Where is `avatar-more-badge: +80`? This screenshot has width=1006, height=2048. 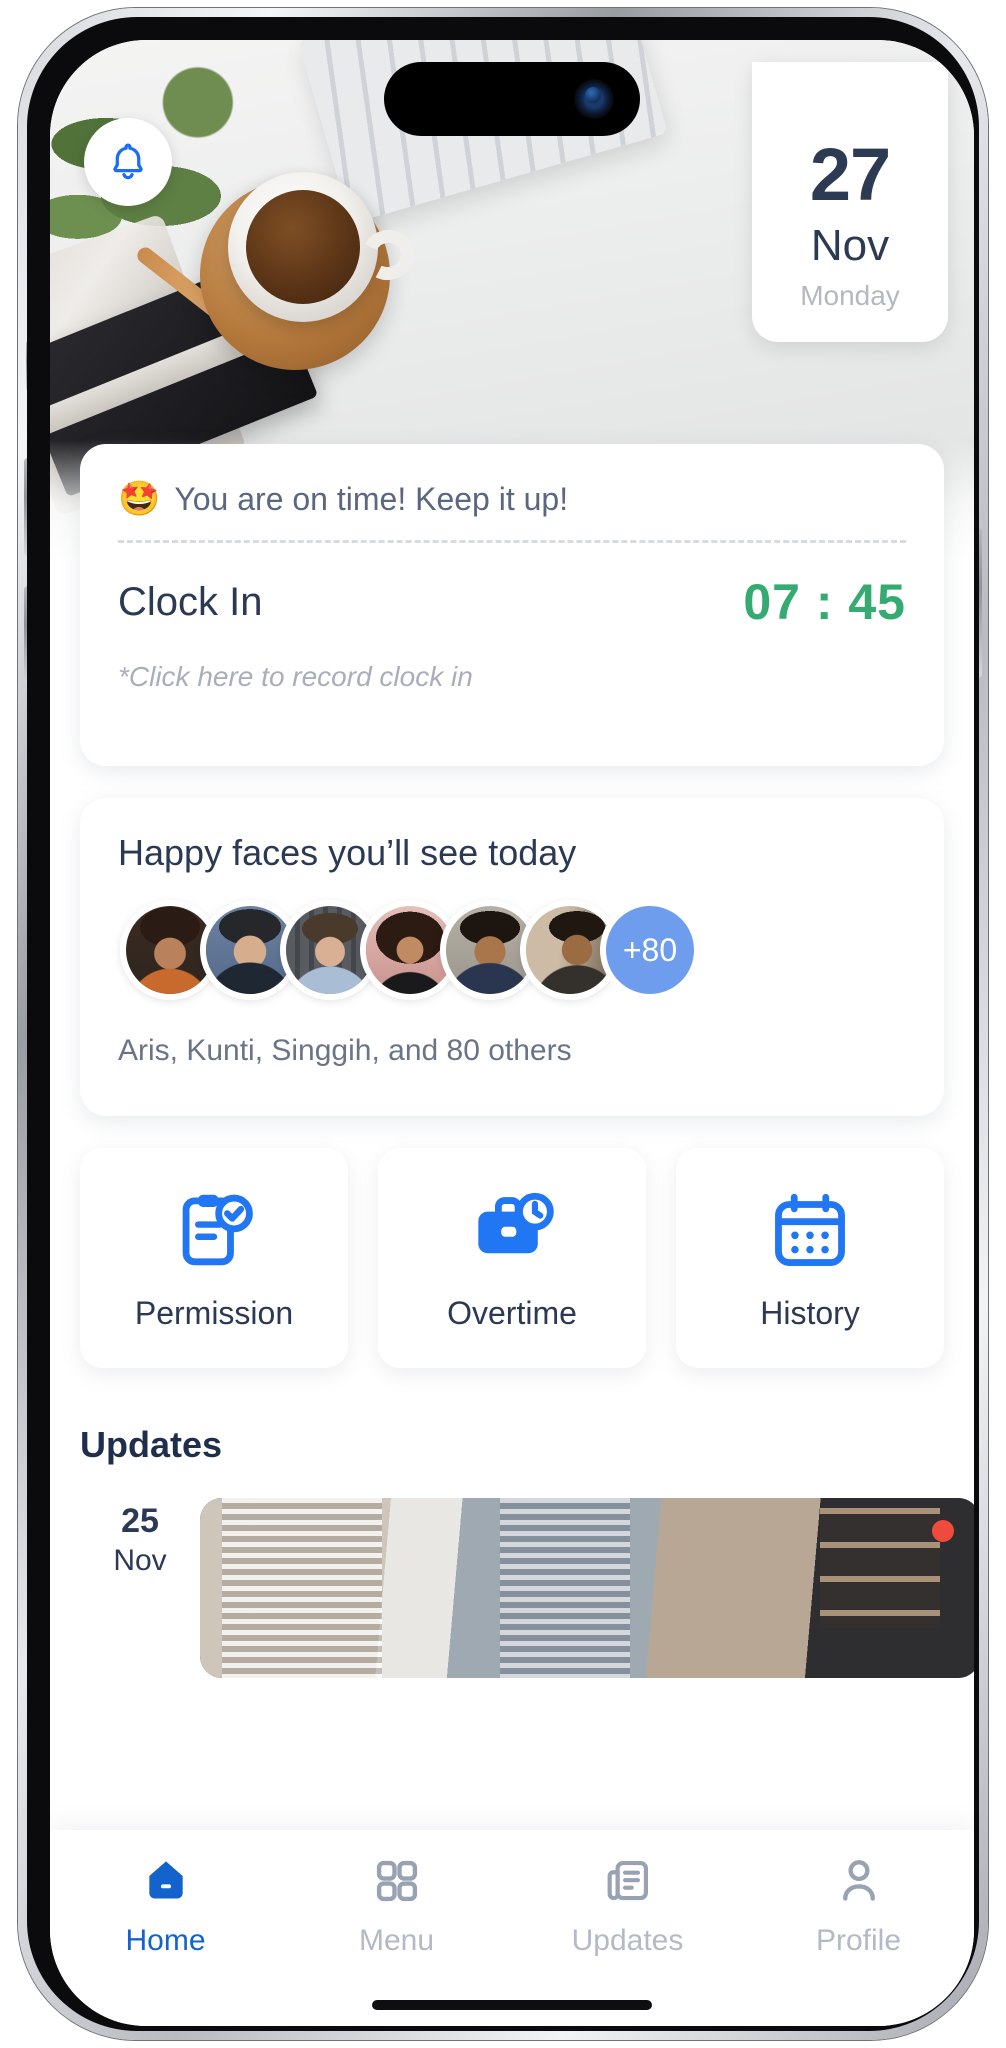
avatar-more-badge: +80 is located at coordinates (650, 950).